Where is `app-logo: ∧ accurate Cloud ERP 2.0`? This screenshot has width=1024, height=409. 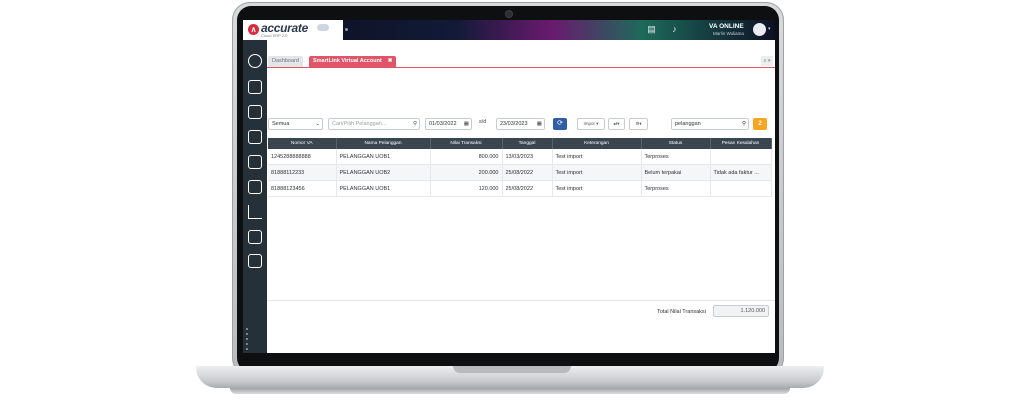
app-logo: ∧ accurate Cloud ERP 2.0 is located at coordinates (293, 30).